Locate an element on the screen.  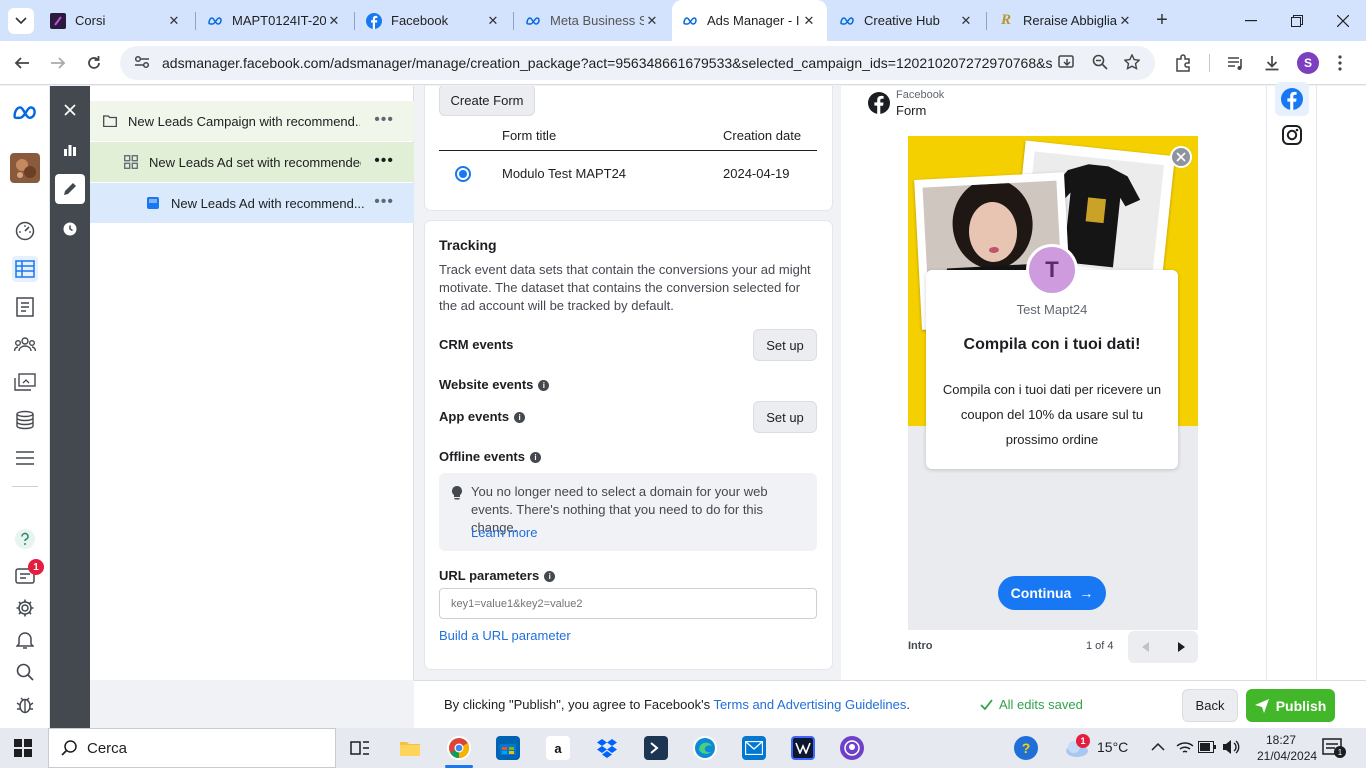
browser-tab-creative-hub: Creative Hub ✕ is located at coordinates (906, 20).